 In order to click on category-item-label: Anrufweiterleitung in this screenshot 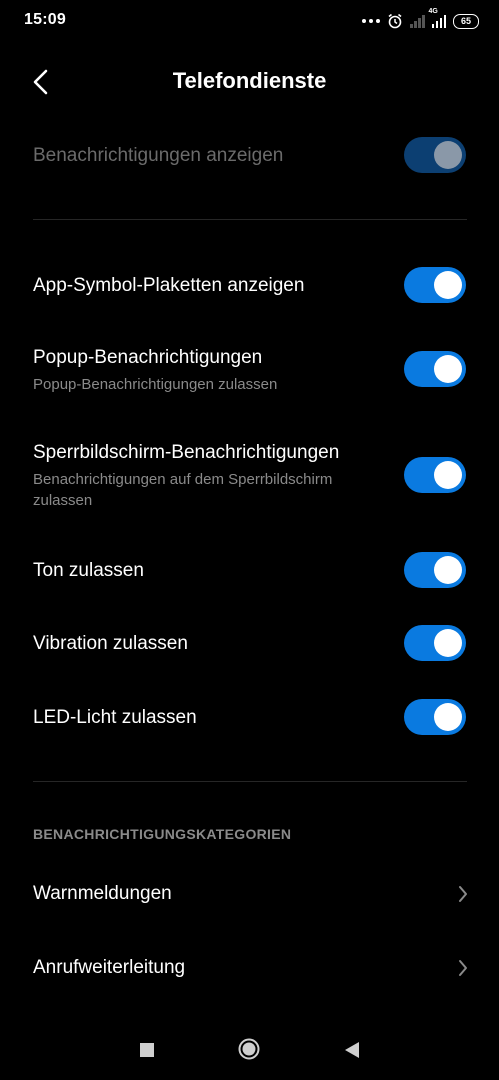, I will do `click(109, 967)`.